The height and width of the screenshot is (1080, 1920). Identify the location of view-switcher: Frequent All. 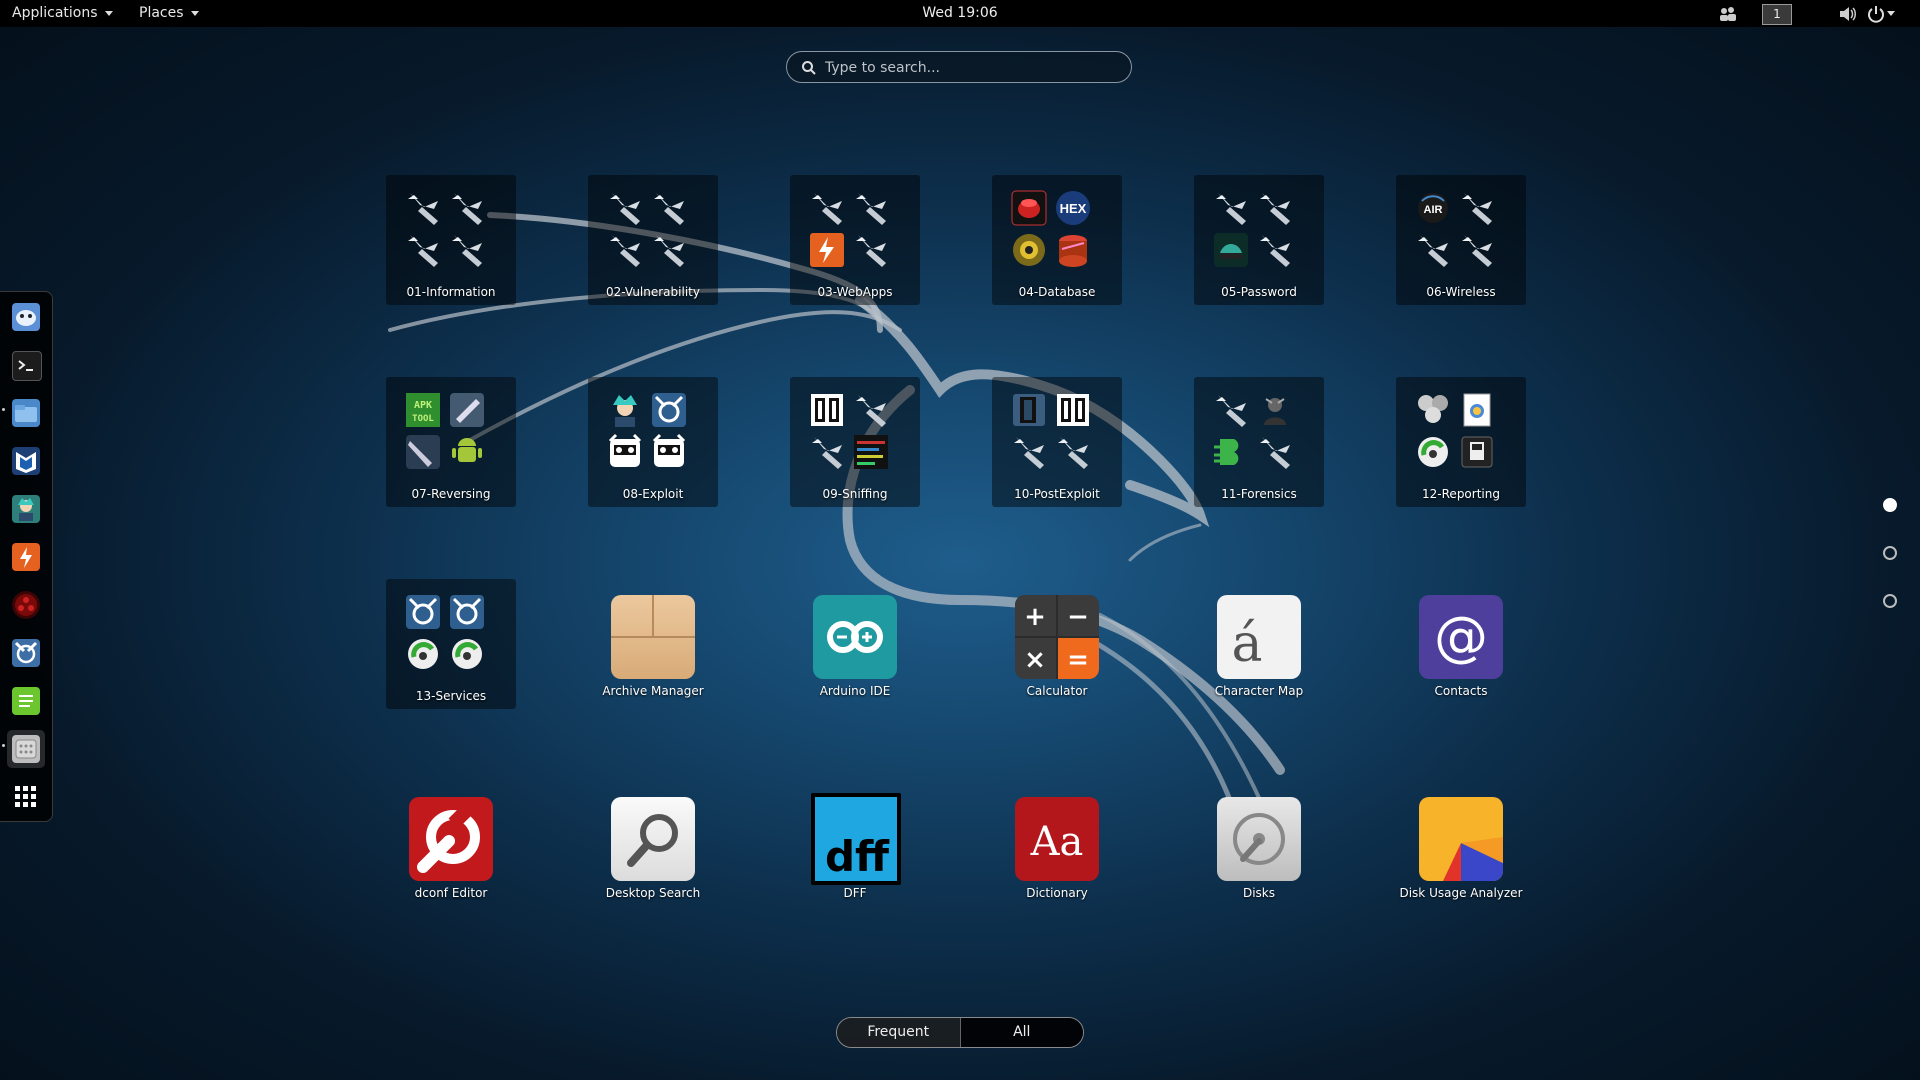
(960, 1032).